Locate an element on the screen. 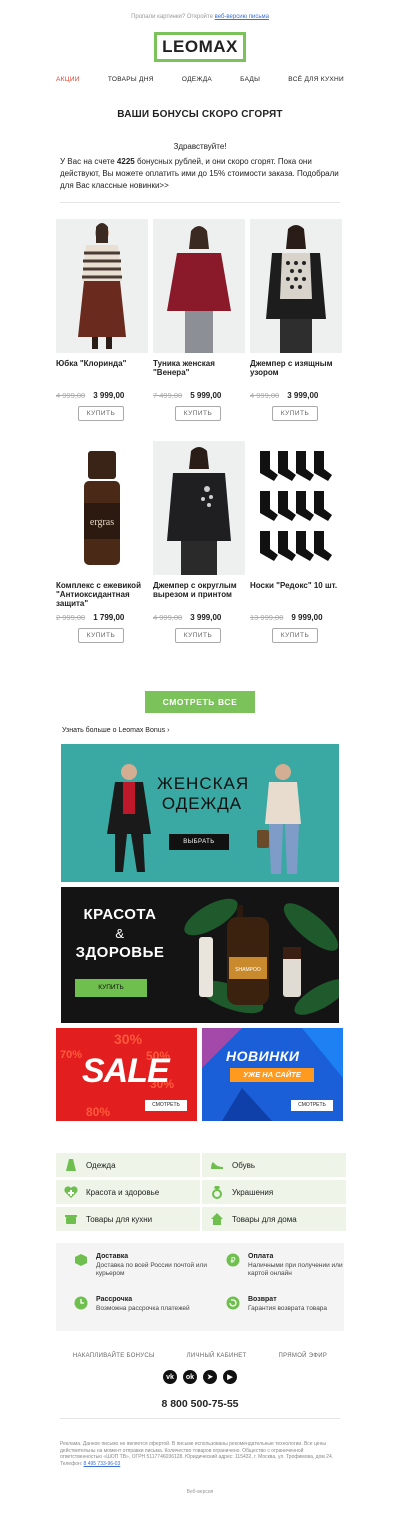 This screenshot has height=1520, width=400. beauty-buy-button: КУПИТЬ is located at coordinates (111, 988).